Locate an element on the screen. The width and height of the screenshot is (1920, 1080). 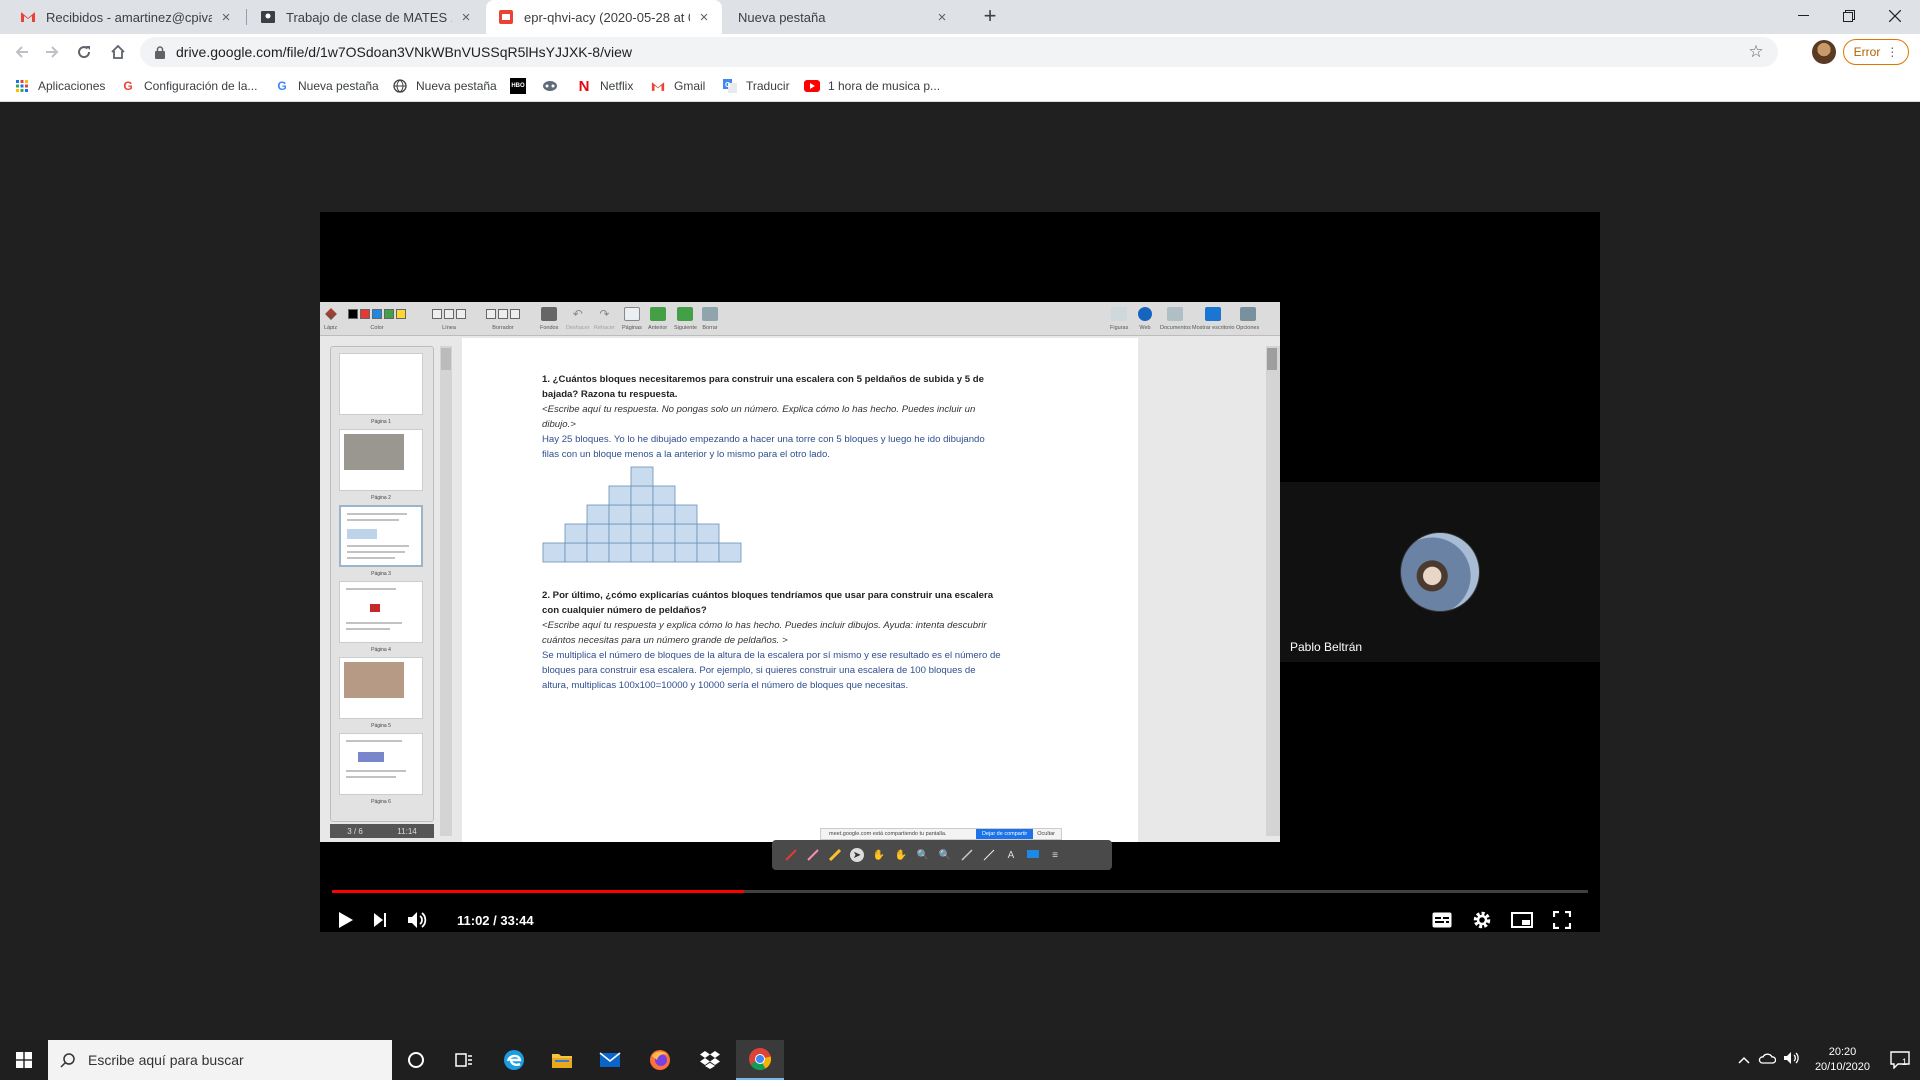
chrome-icon is located at coordinates (760, 1060).